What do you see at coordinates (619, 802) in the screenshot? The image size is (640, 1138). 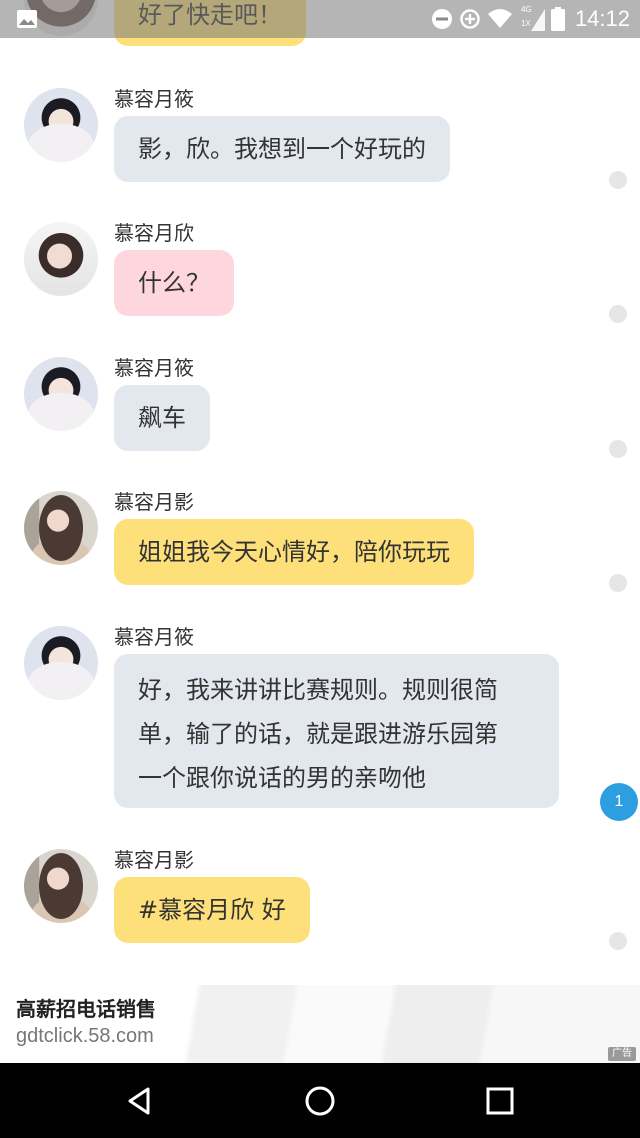 I see `unread-badge: 1` at bounding box center [619, 802].